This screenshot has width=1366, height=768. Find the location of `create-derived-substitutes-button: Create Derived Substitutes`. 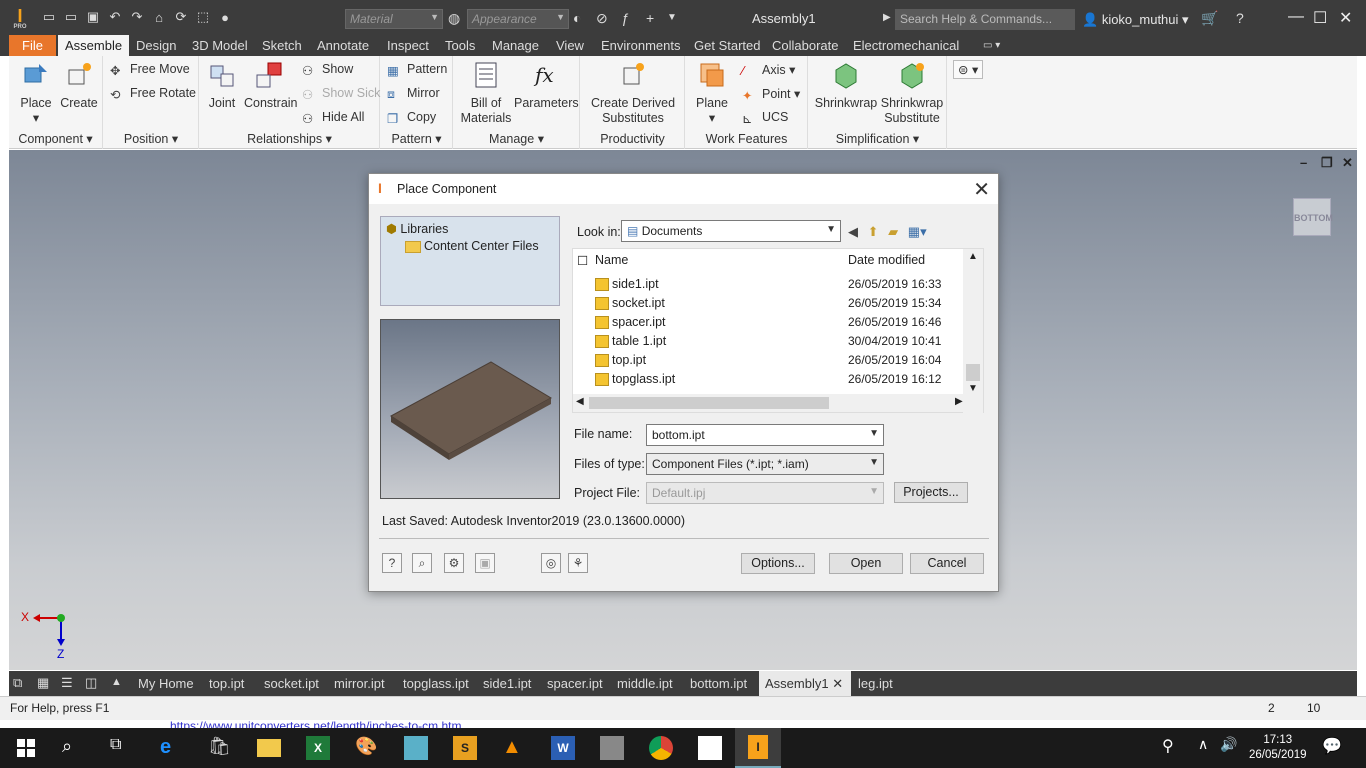

create-derived-substitutes-button: Create Derived Substitutes is located at coordinates (633, 93).